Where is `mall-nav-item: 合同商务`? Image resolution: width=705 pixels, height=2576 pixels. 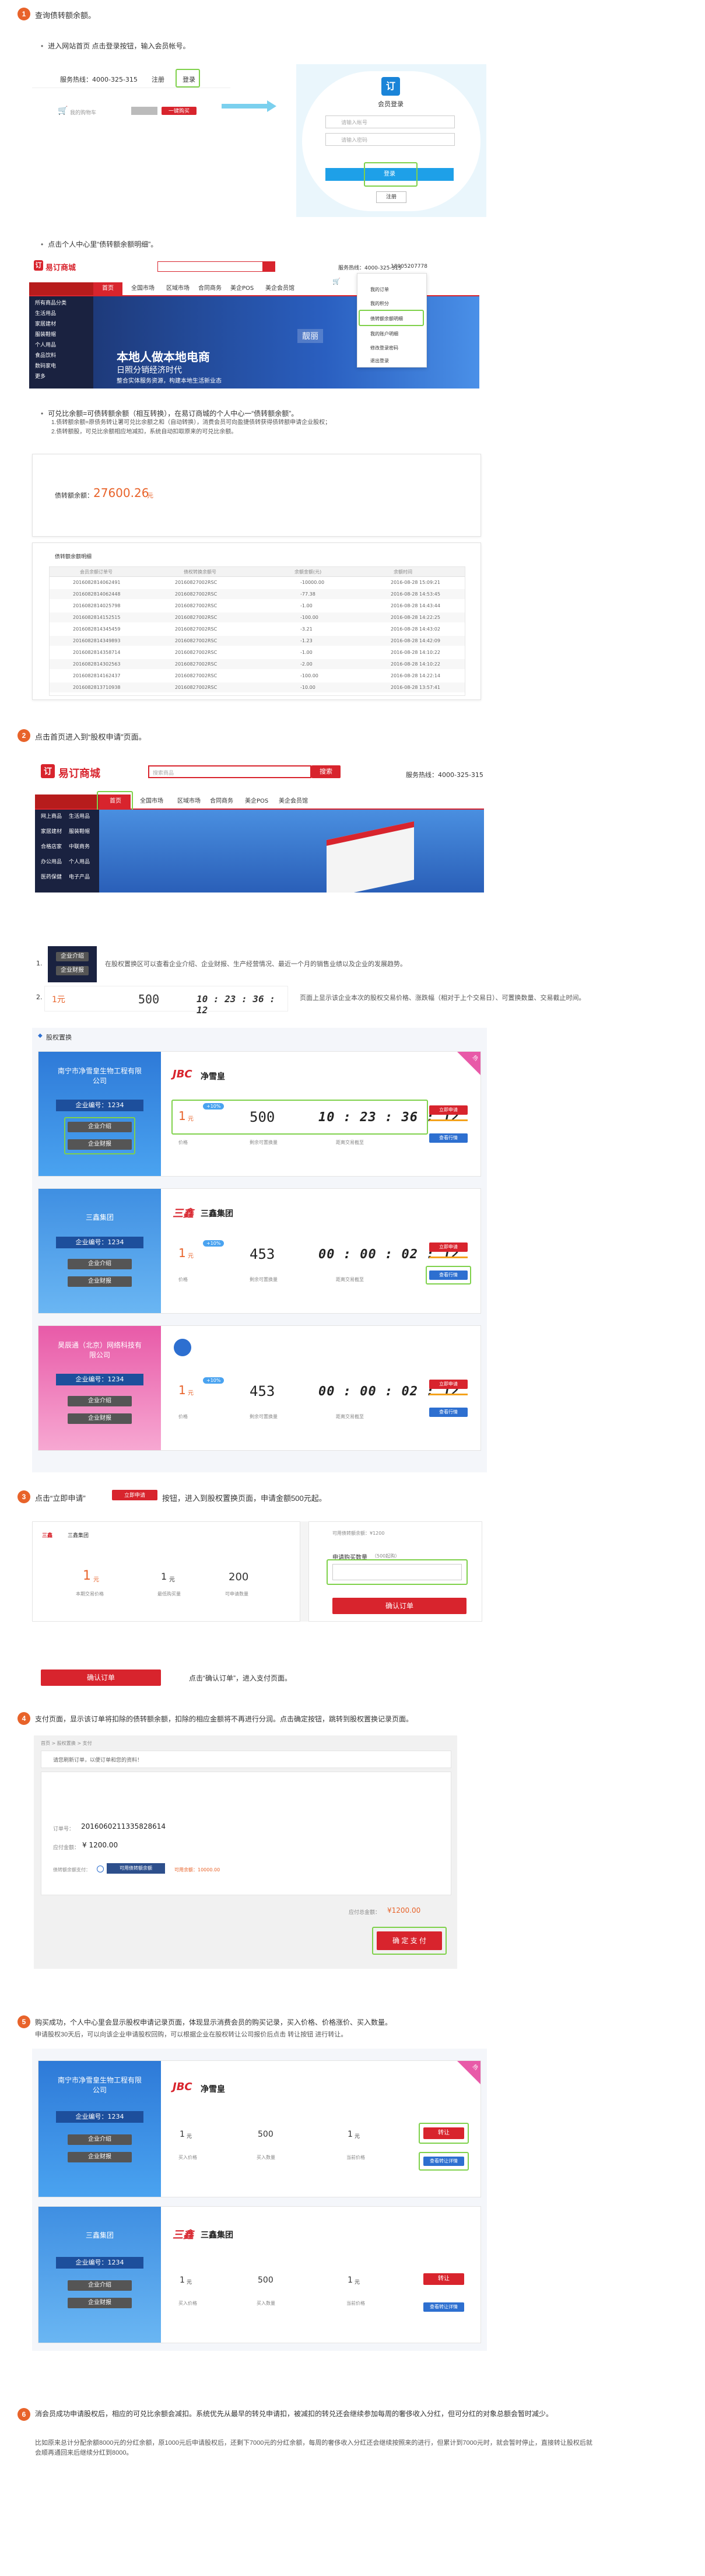
mall-nav-item: 合同商务 is located at coordinates (210, 288).